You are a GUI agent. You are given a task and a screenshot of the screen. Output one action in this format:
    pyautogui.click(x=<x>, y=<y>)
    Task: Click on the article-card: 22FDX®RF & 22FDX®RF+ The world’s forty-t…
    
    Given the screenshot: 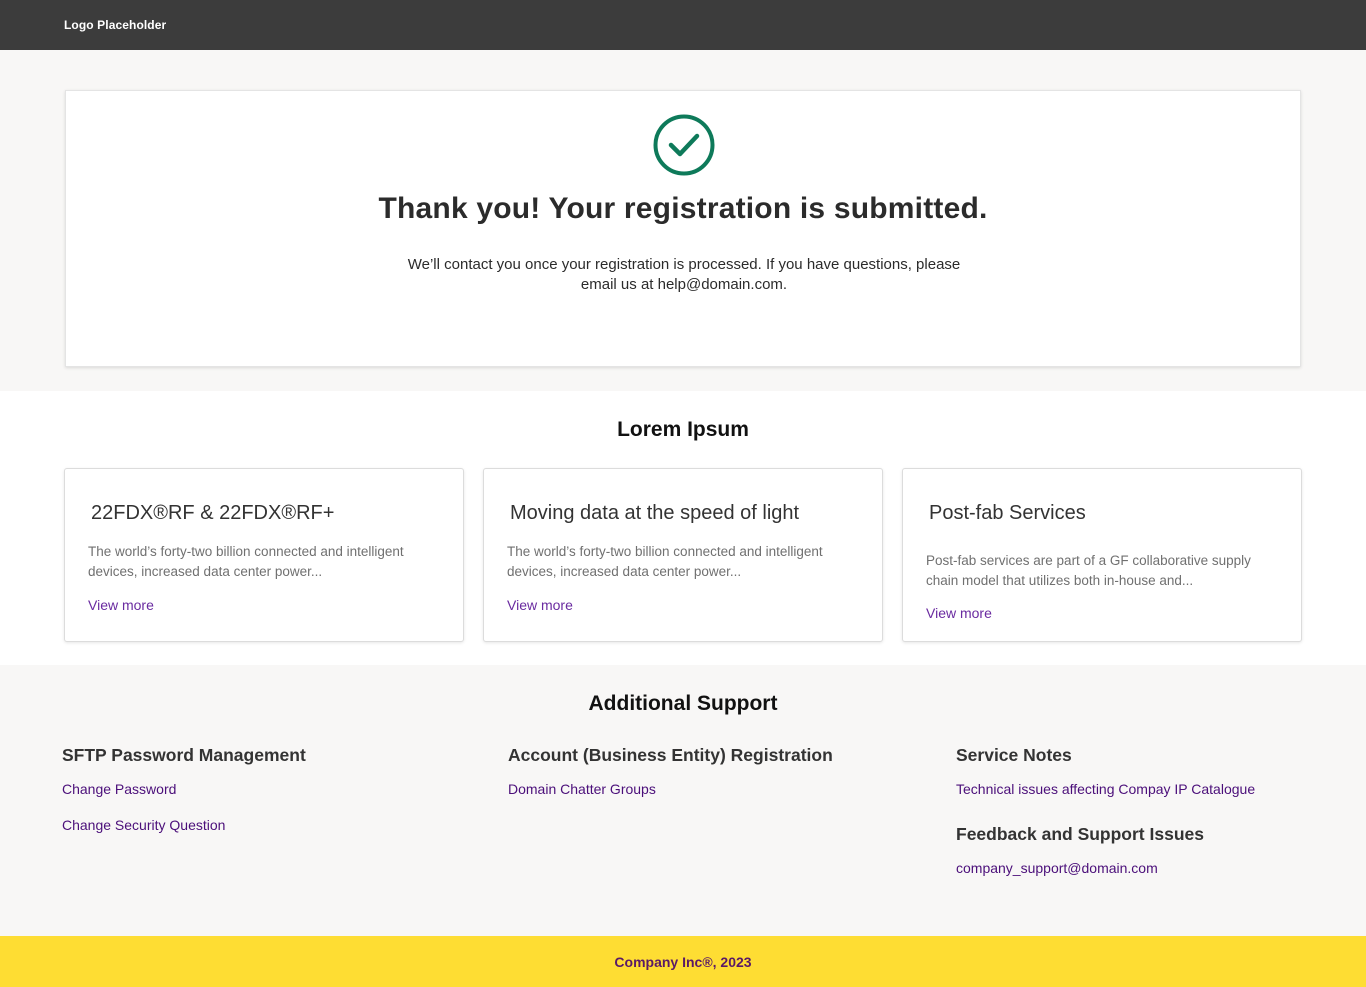 What is the action you would take?
    pyautogui.click(x=264, y=555)
    